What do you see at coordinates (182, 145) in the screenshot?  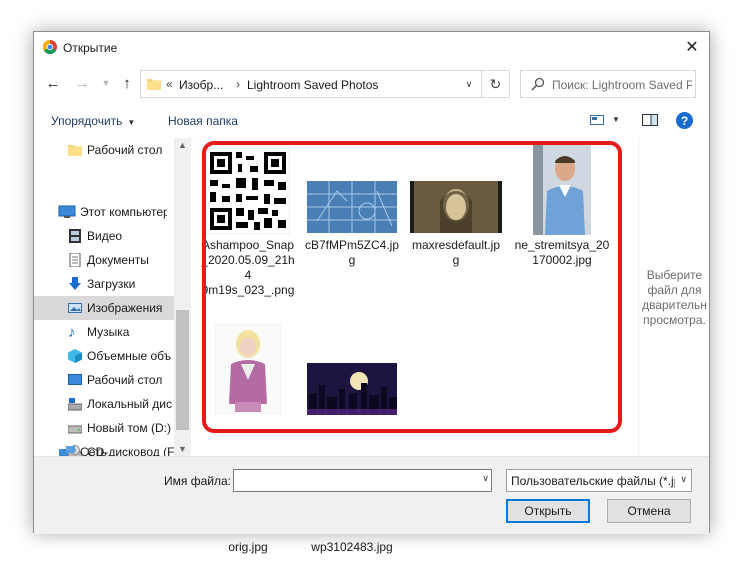 I see `scroll-up-icon: ▲` at bounding box center [182, 145].